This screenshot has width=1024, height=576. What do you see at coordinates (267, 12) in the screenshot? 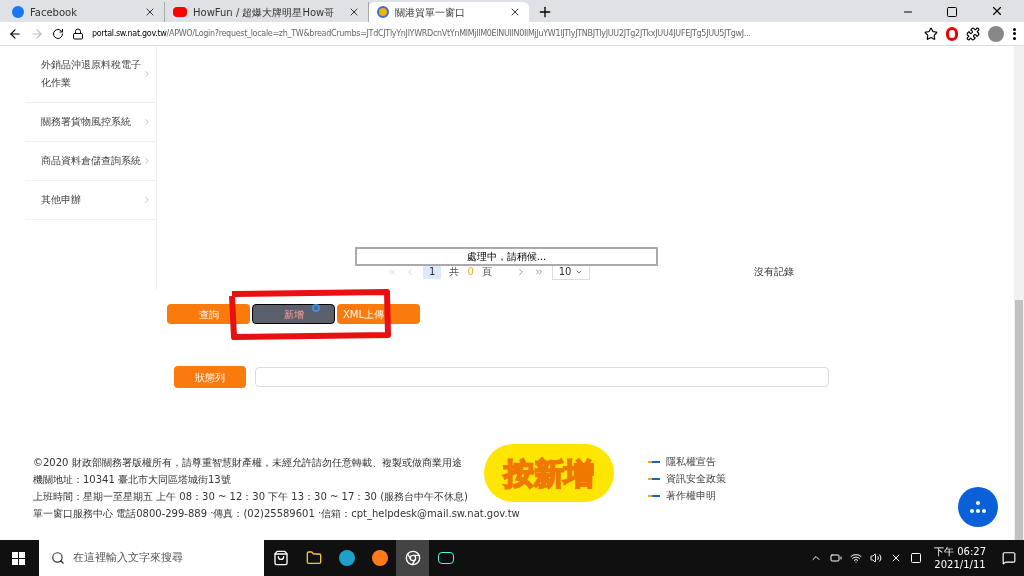
I see `browser-tab: HowFun / 超爆大牌明星How哥` at bounding box center [267, 12].